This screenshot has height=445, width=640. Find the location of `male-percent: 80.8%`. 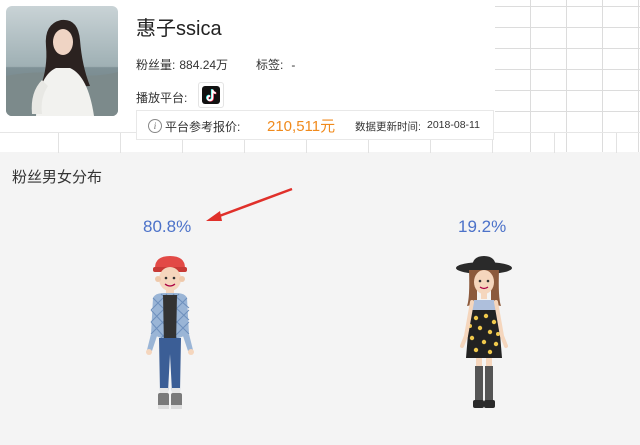

male-percent: 80.8% is located at coordinates (167, 226).